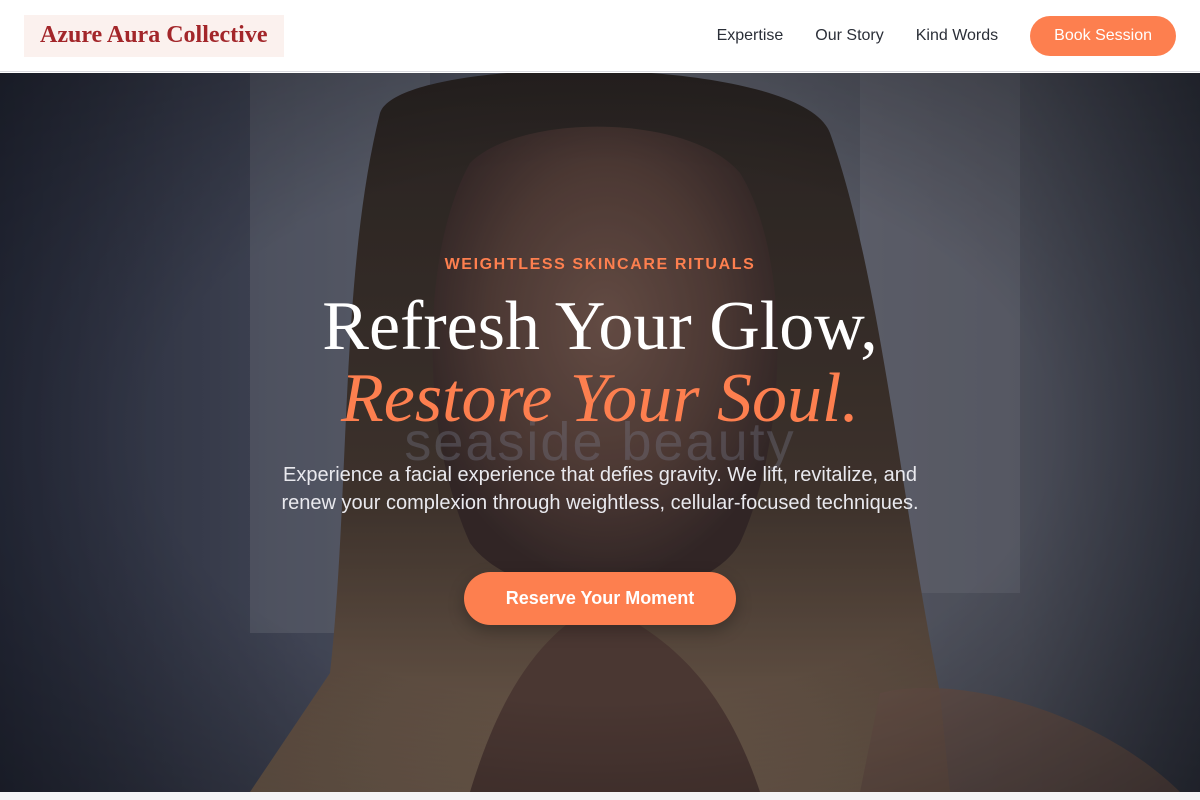 This screenshot has width=1200, height=800. I want to click on hero-headline: Refresh Your Glow,, so click(600, 326).